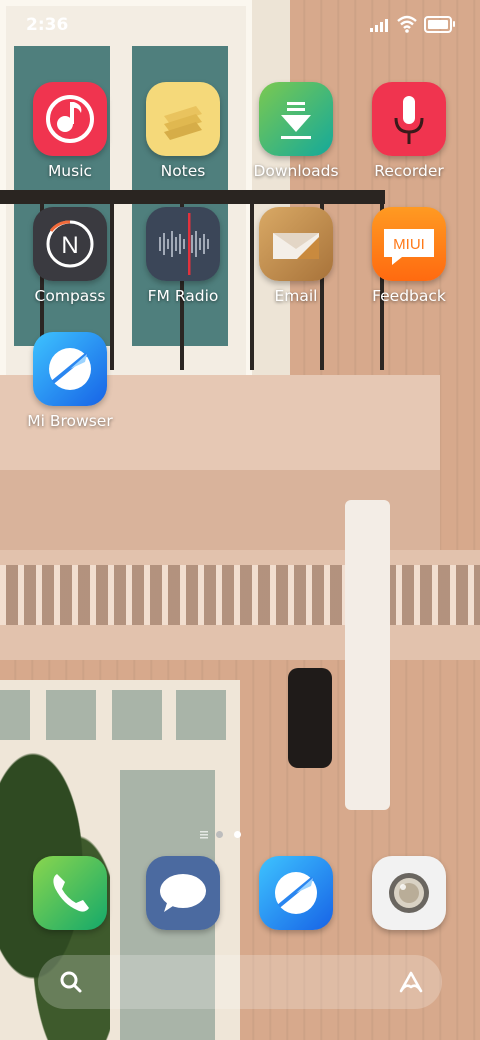 The width and height of the screenshot is (480, 1040). What do you see at coordinates (240, 982) in the screenshot?
I see `search-bar` at bounding box center [240, 982].